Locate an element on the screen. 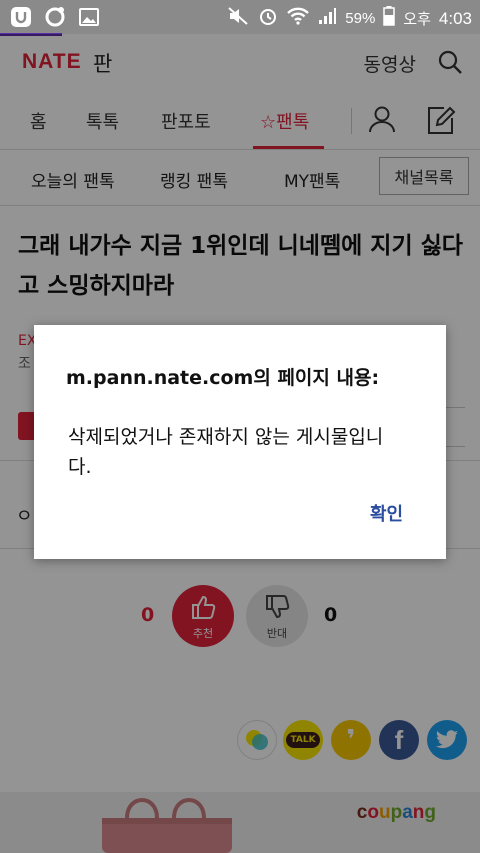 Image resolution: width=480 pixels, height=853 pixels. status-left-icons is located at coordinates (55, 17).